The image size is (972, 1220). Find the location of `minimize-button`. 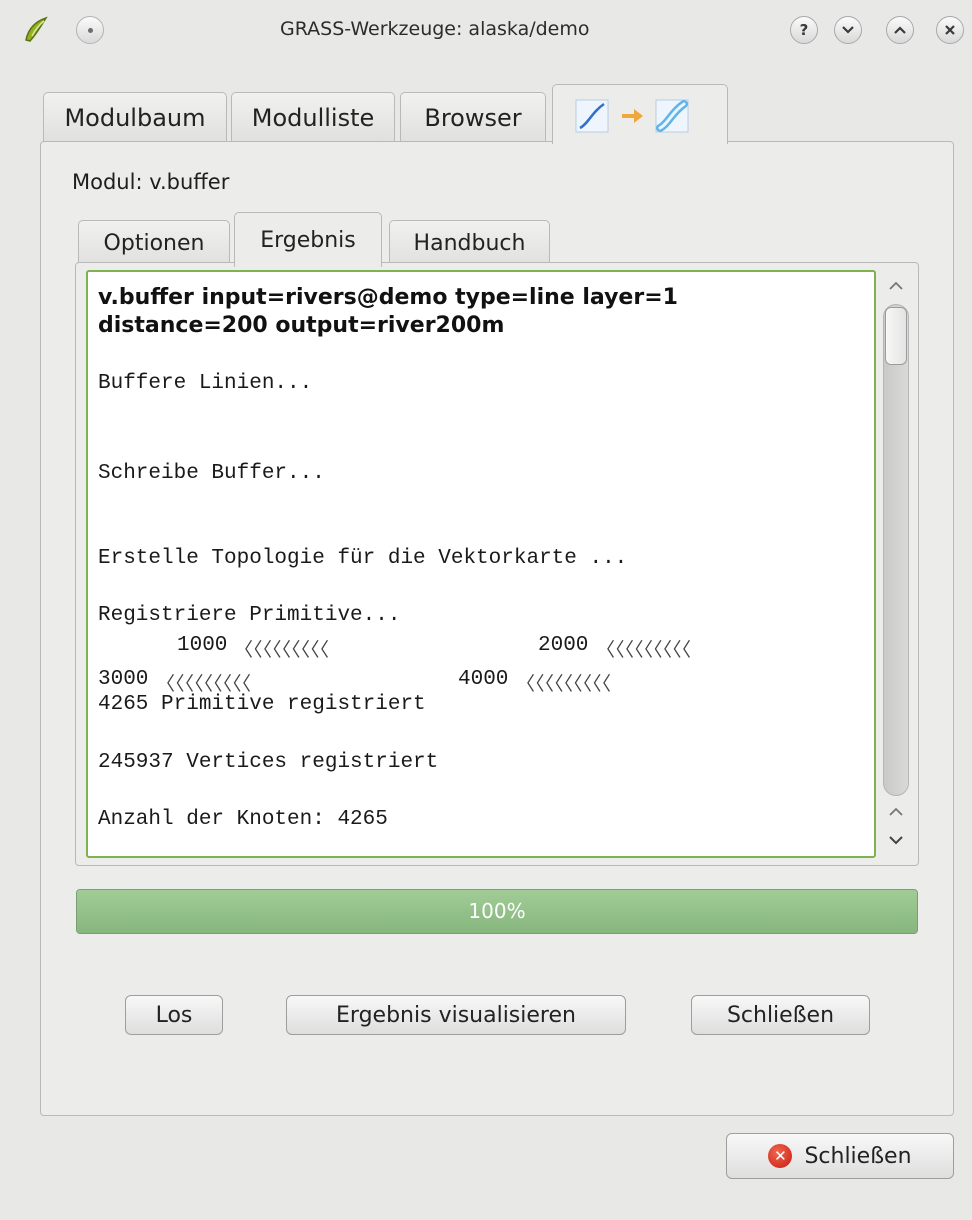

minimize-button is located at coordinates (848, 30).